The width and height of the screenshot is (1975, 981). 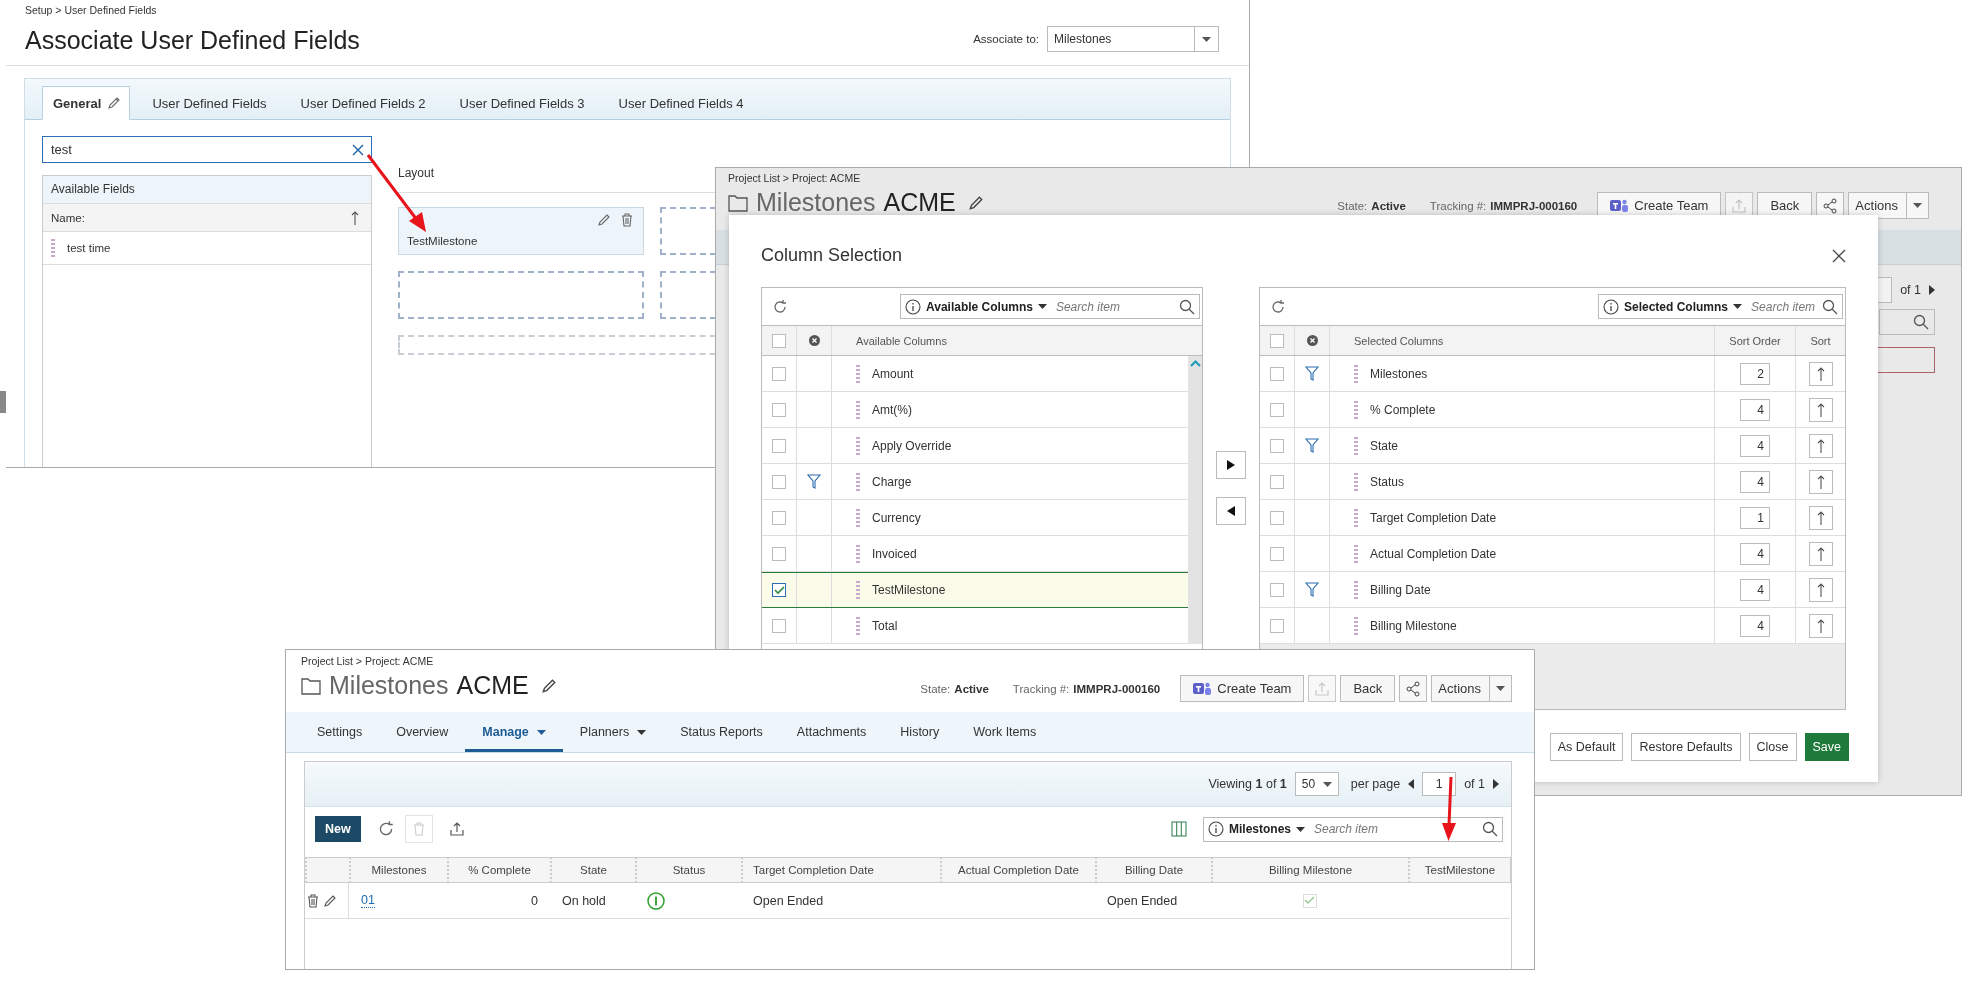 I want to click on tab: User Defined Fields 4, so click(x=686, y=103).